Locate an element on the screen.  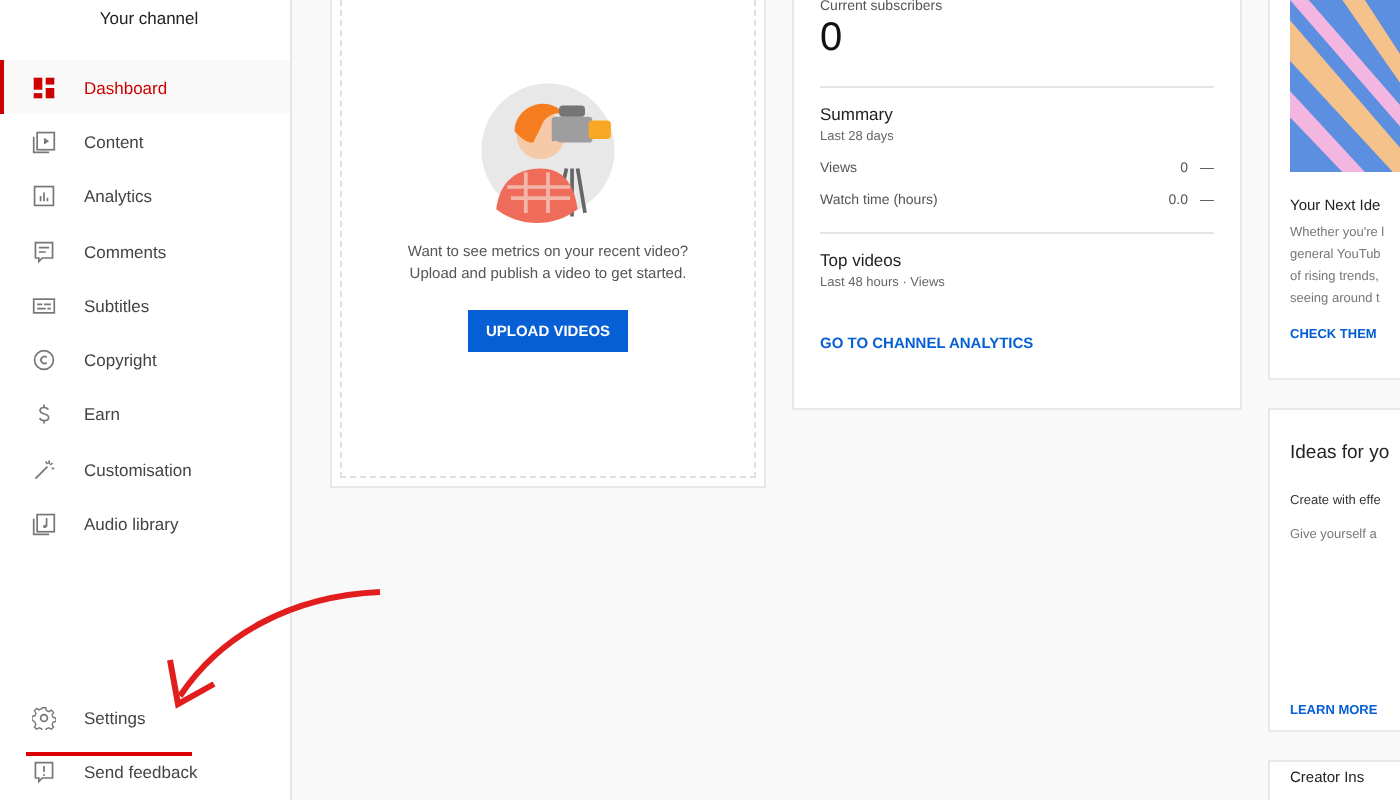
sidebar-item: Send feedback is located at coordinates (145, 772).